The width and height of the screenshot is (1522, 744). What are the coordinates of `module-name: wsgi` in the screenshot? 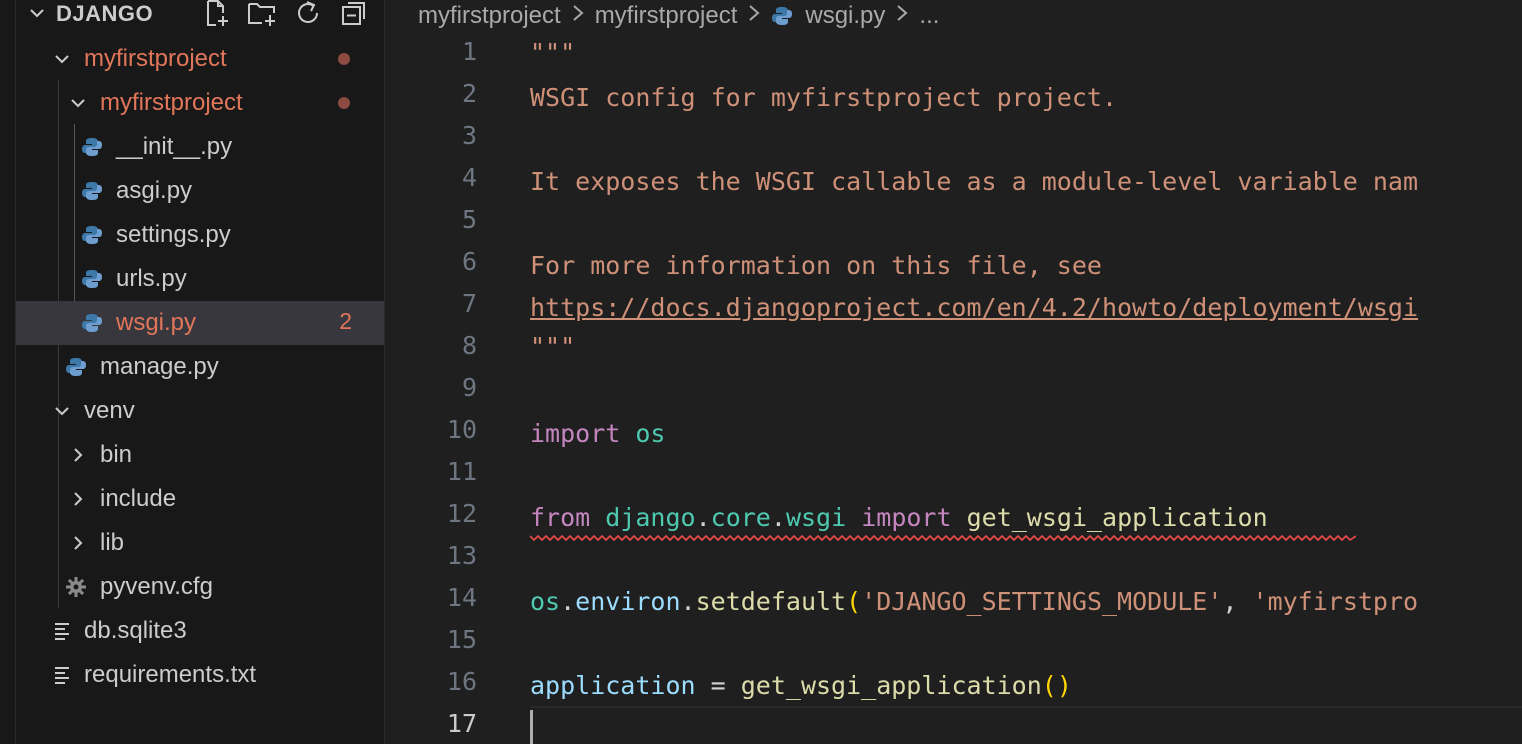 It's located at (816, 517).